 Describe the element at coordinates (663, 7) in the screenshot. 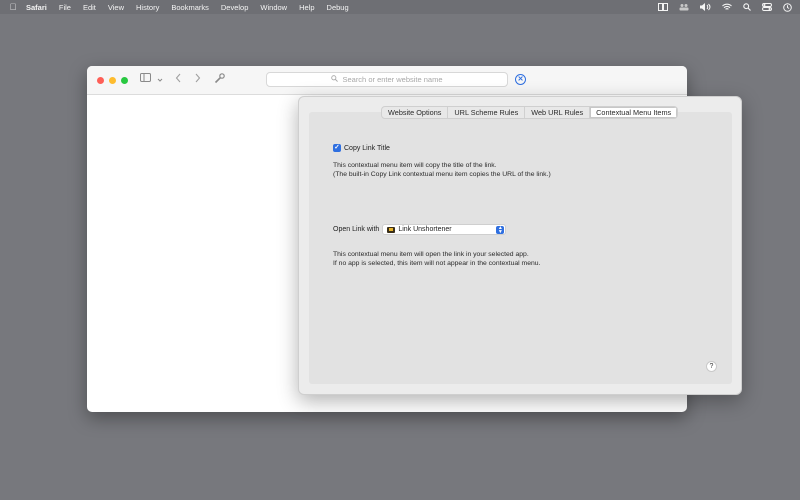

I see `split-view-icon` at that location.